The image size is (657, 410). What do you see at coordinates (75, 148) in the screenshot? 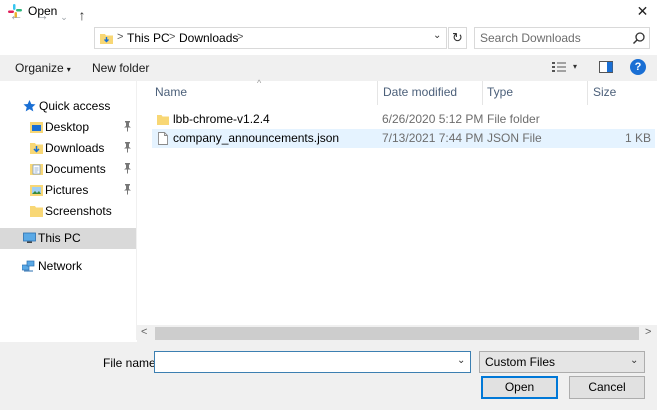
I see `sidebar-item-label: Downloads` at bounding box center [75, 148].